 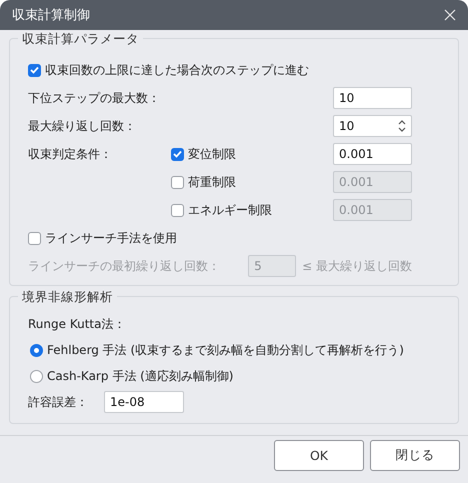 What do you see at coordinates (372, 98) in the screenshot?
I see `input-field: 10` at bounding box center [372, 98].